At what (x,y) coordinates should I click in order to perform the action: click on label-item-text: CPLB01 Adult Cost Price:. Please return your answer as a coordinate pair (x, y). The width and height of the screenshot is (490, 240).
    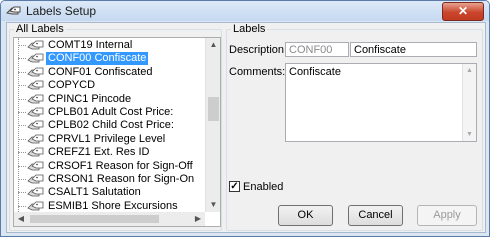
    Looking at the image, I should click on (111, 112).